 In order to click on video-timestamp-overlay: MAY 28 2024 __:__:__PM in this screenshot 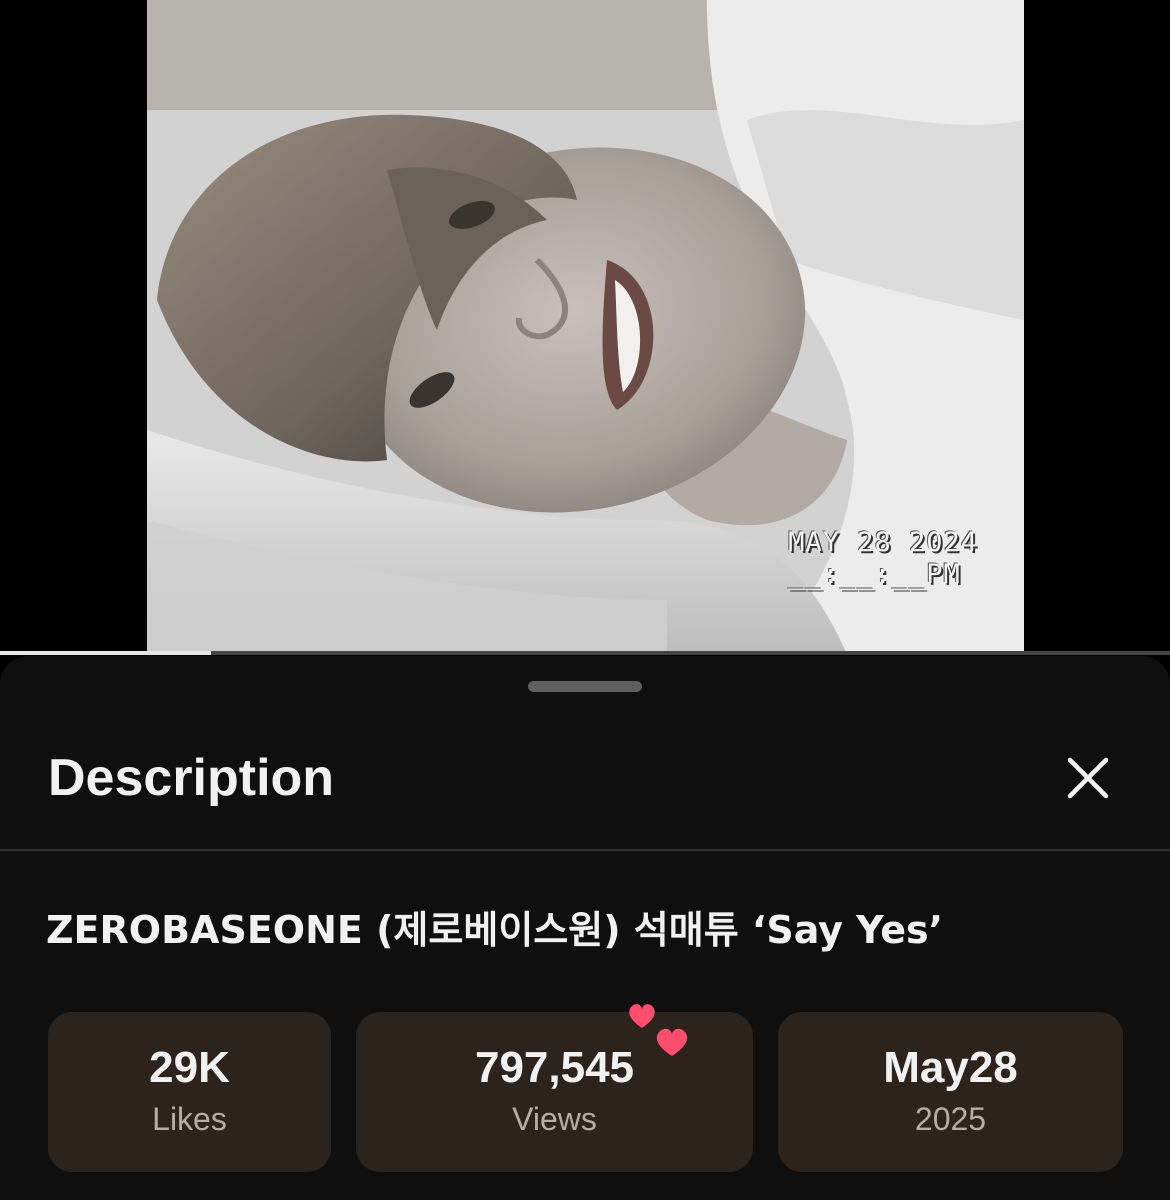, I will do `click(883, 559)`.